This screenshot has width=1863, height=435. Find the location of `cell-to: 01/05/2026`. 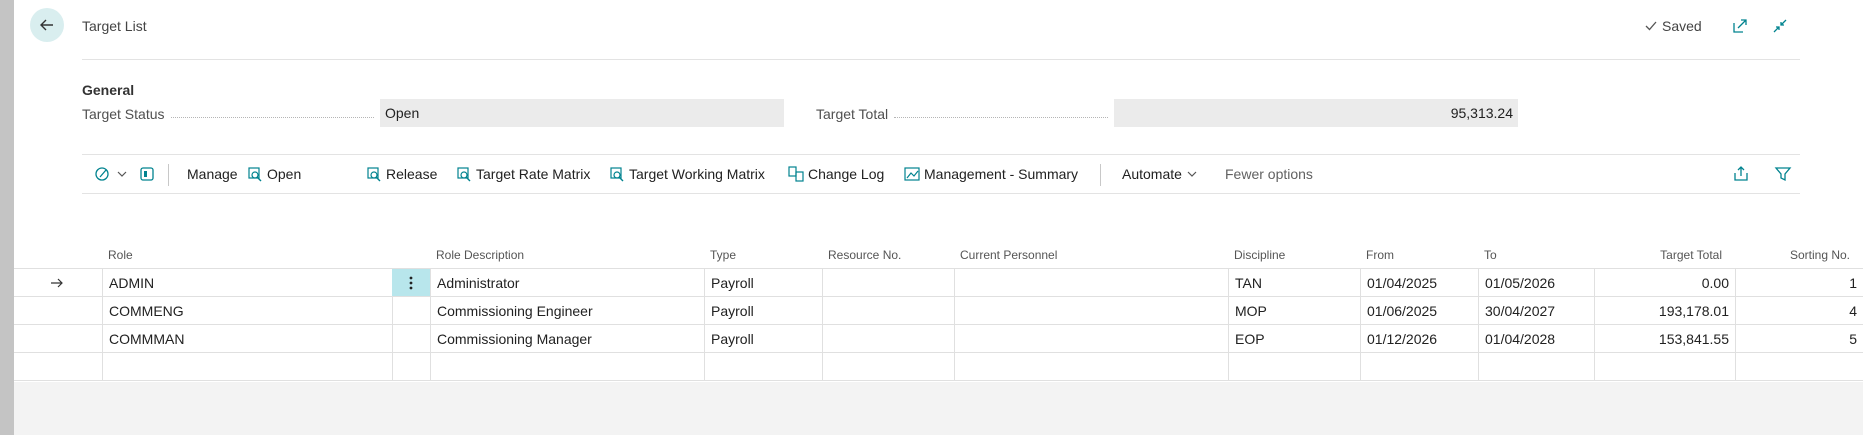

cell-to: 01/05/2026 is located at coordinates (1536, 283).